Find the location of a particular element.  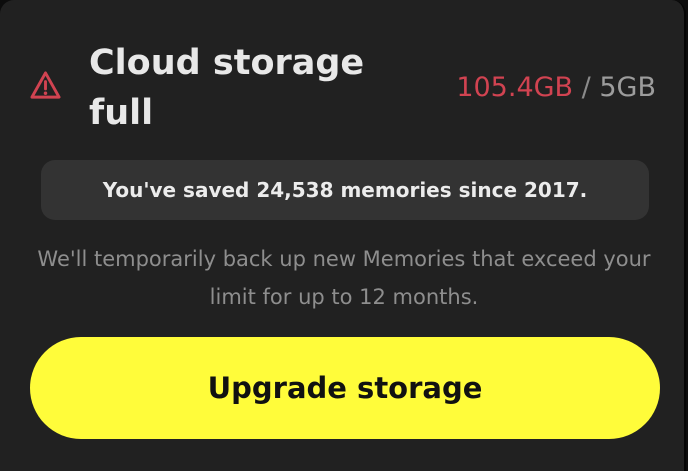

warning-triangle-icon is located at coordinates (45, 85).